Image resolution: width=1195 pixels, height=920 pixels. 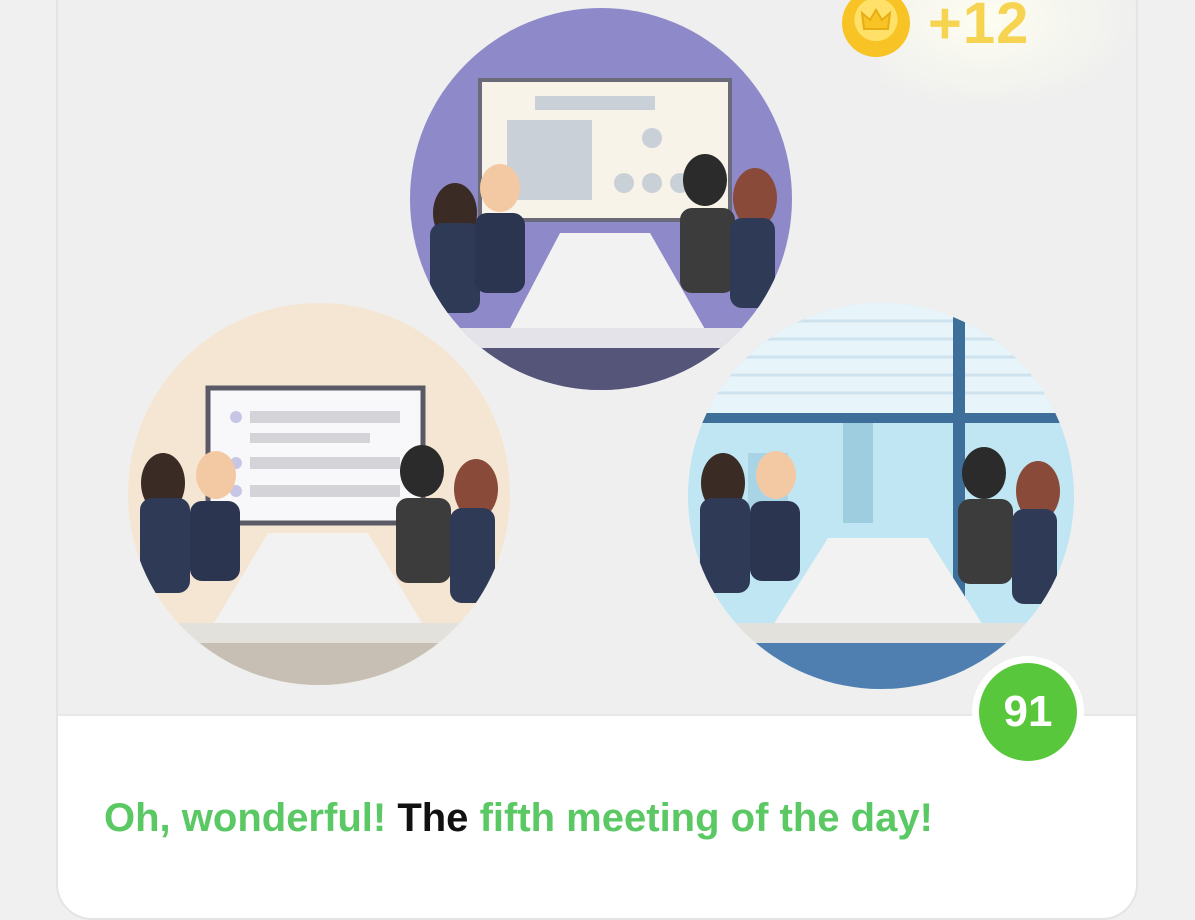 I want to click on score-value: 91, so click(x=1028, y=712).